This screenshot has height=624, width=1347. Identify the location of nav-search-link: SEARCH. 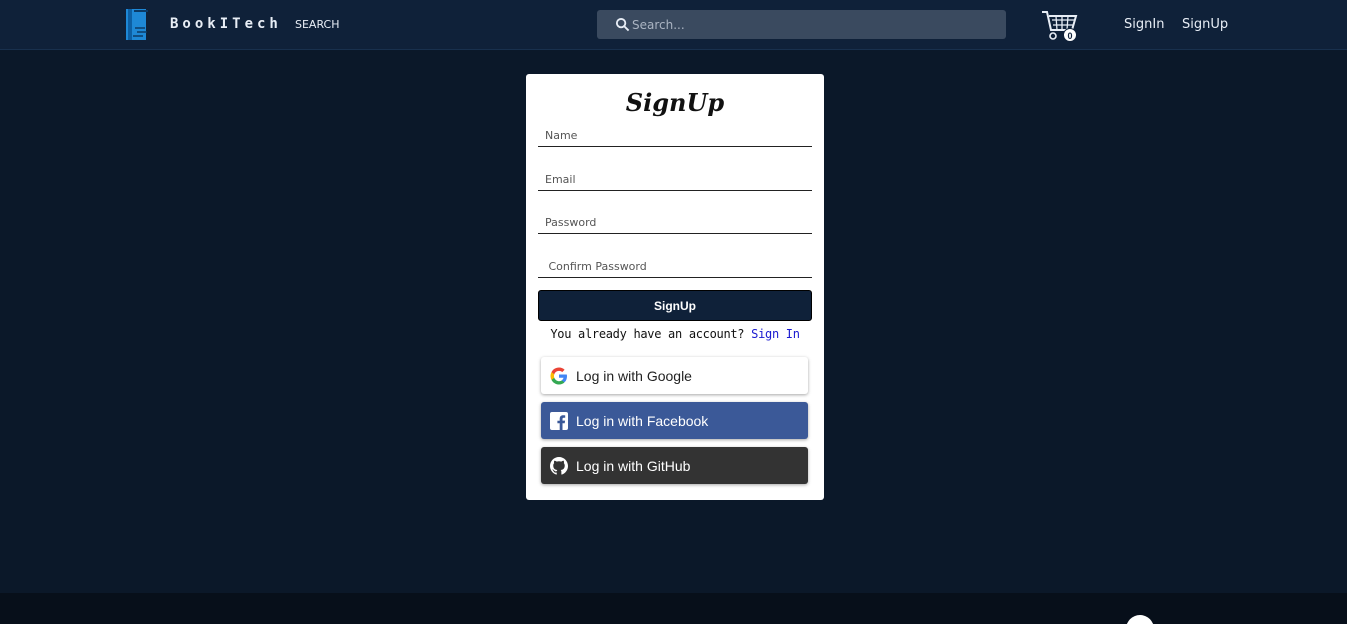
(317, 24).